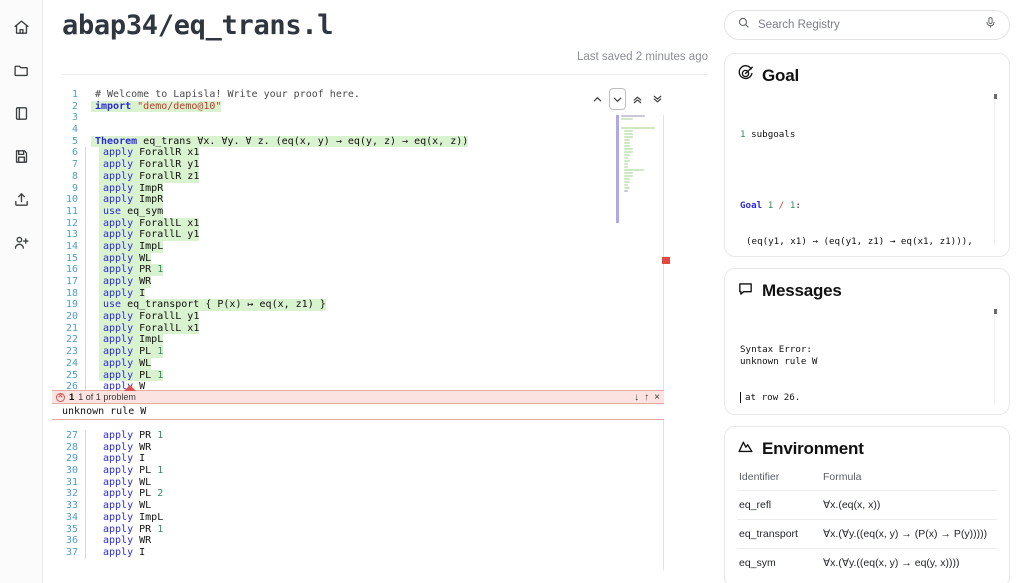 The width and height of the screenshot is (1024, 583). What do you see at coordinates (380, 328) in the screenshot?
I see `code-line: 21 apply ForallL x1` at bounding box center [380, 328].